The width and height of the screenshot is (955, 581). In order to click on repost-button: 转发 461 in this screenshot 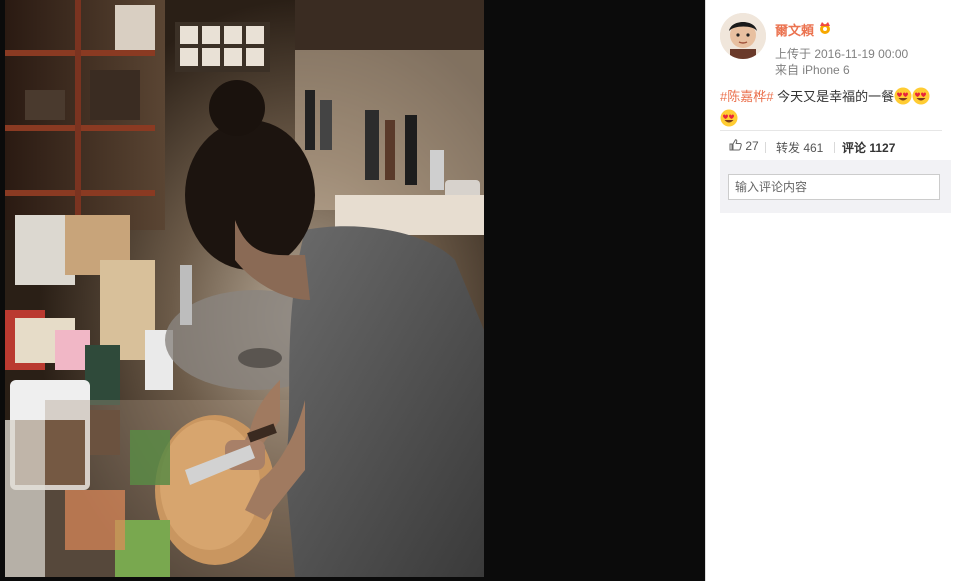, I will do `click(799, 147)`.